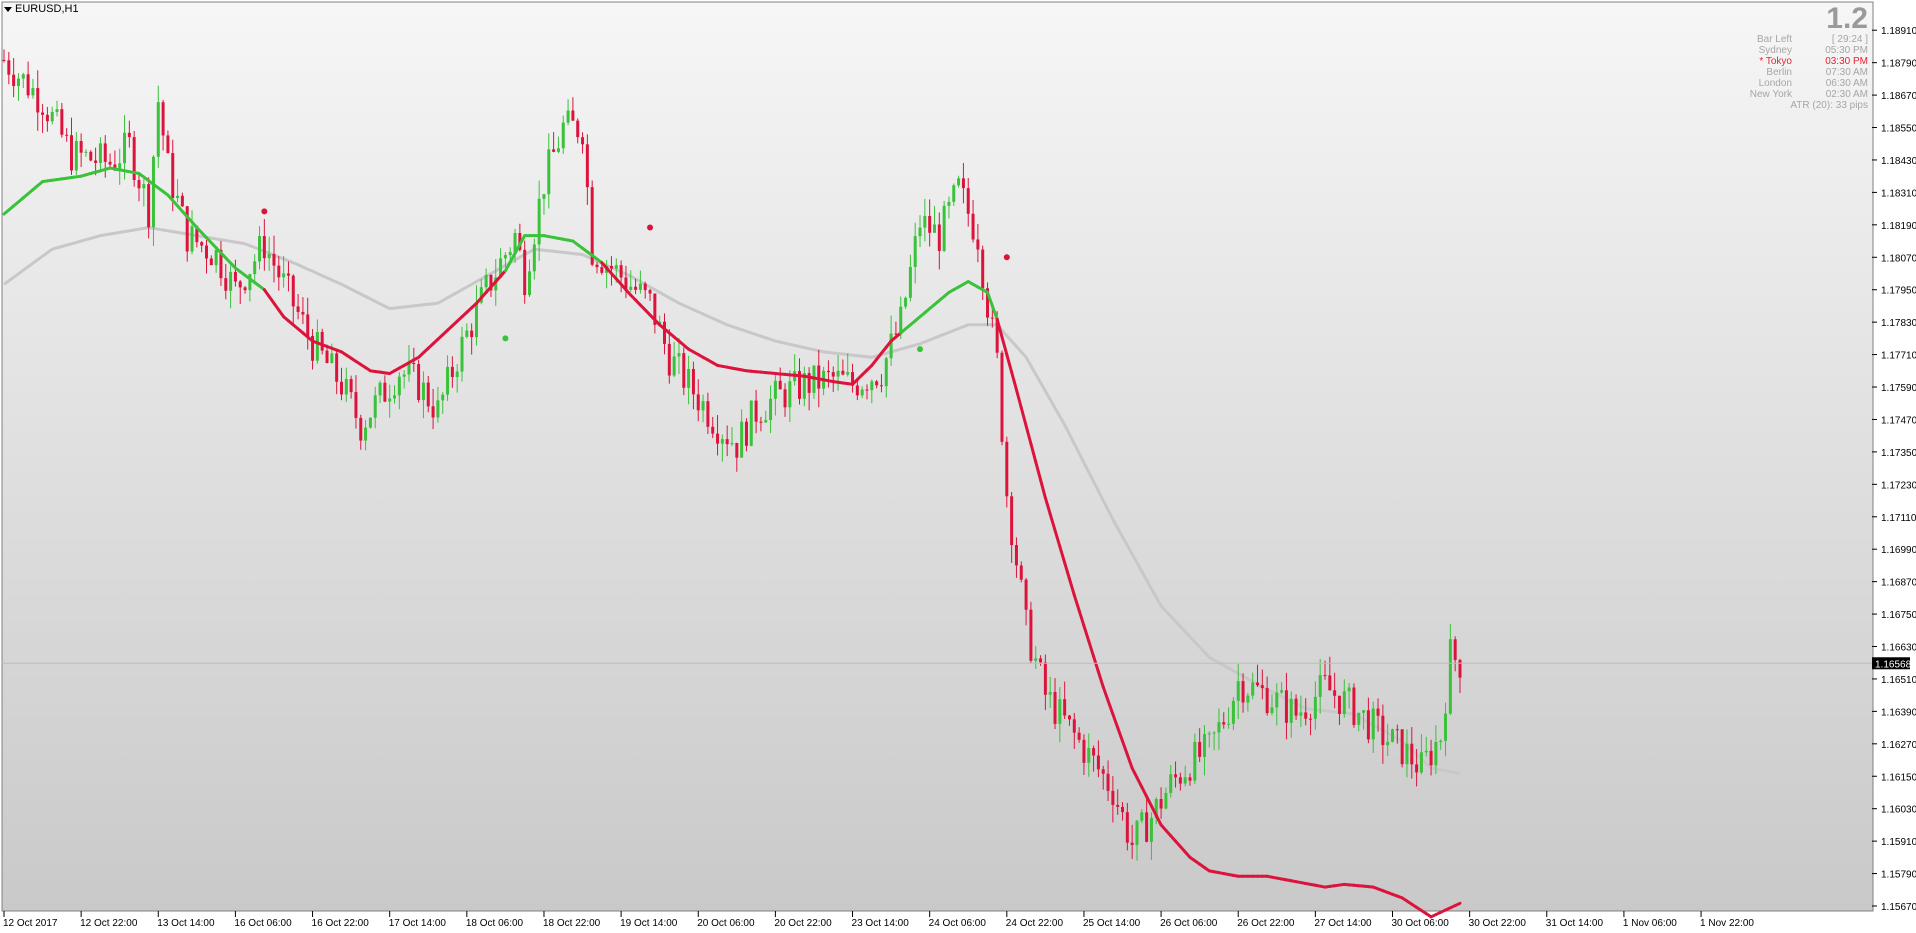  I want to click on info-value: [ 29:24 ], so click(1849, 39).